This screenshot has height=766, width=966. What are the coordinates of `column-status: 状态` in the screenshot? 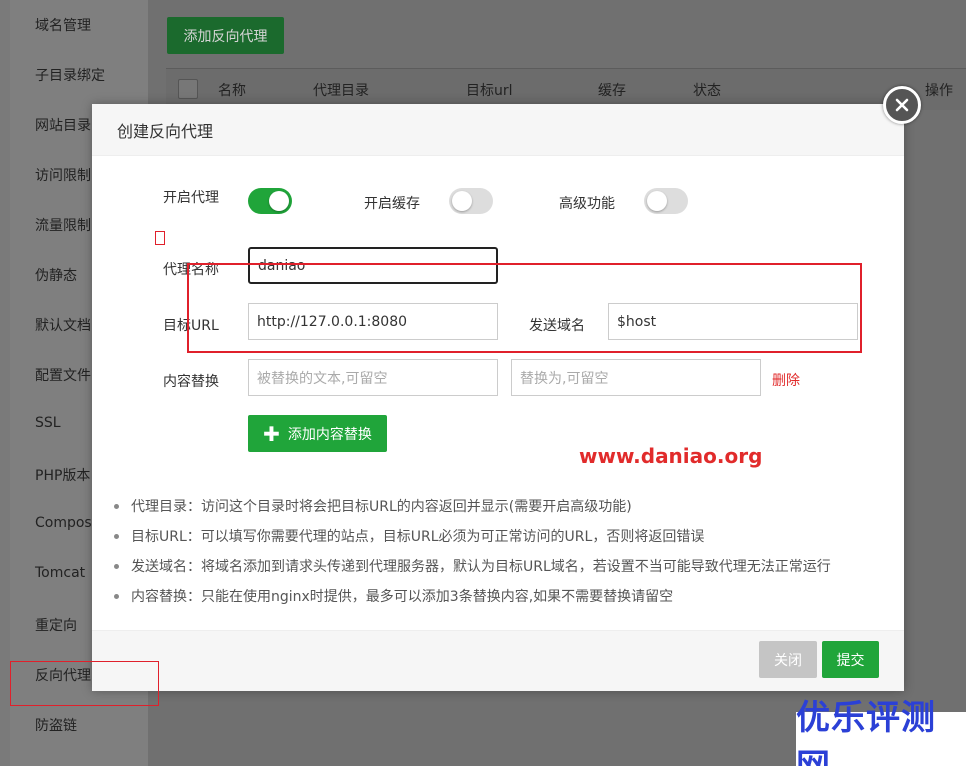 It's located at (707, 91).